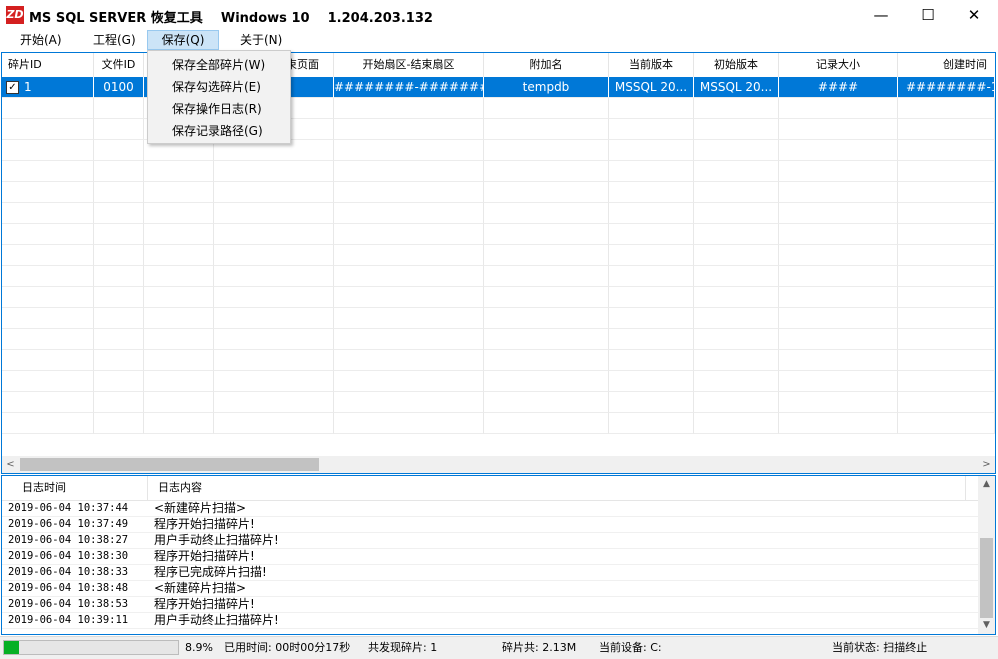  What do you see at coordinates (651, 65) in the screenshot?
I see `column-header: 当前版本` at bounding box center [651, 65].